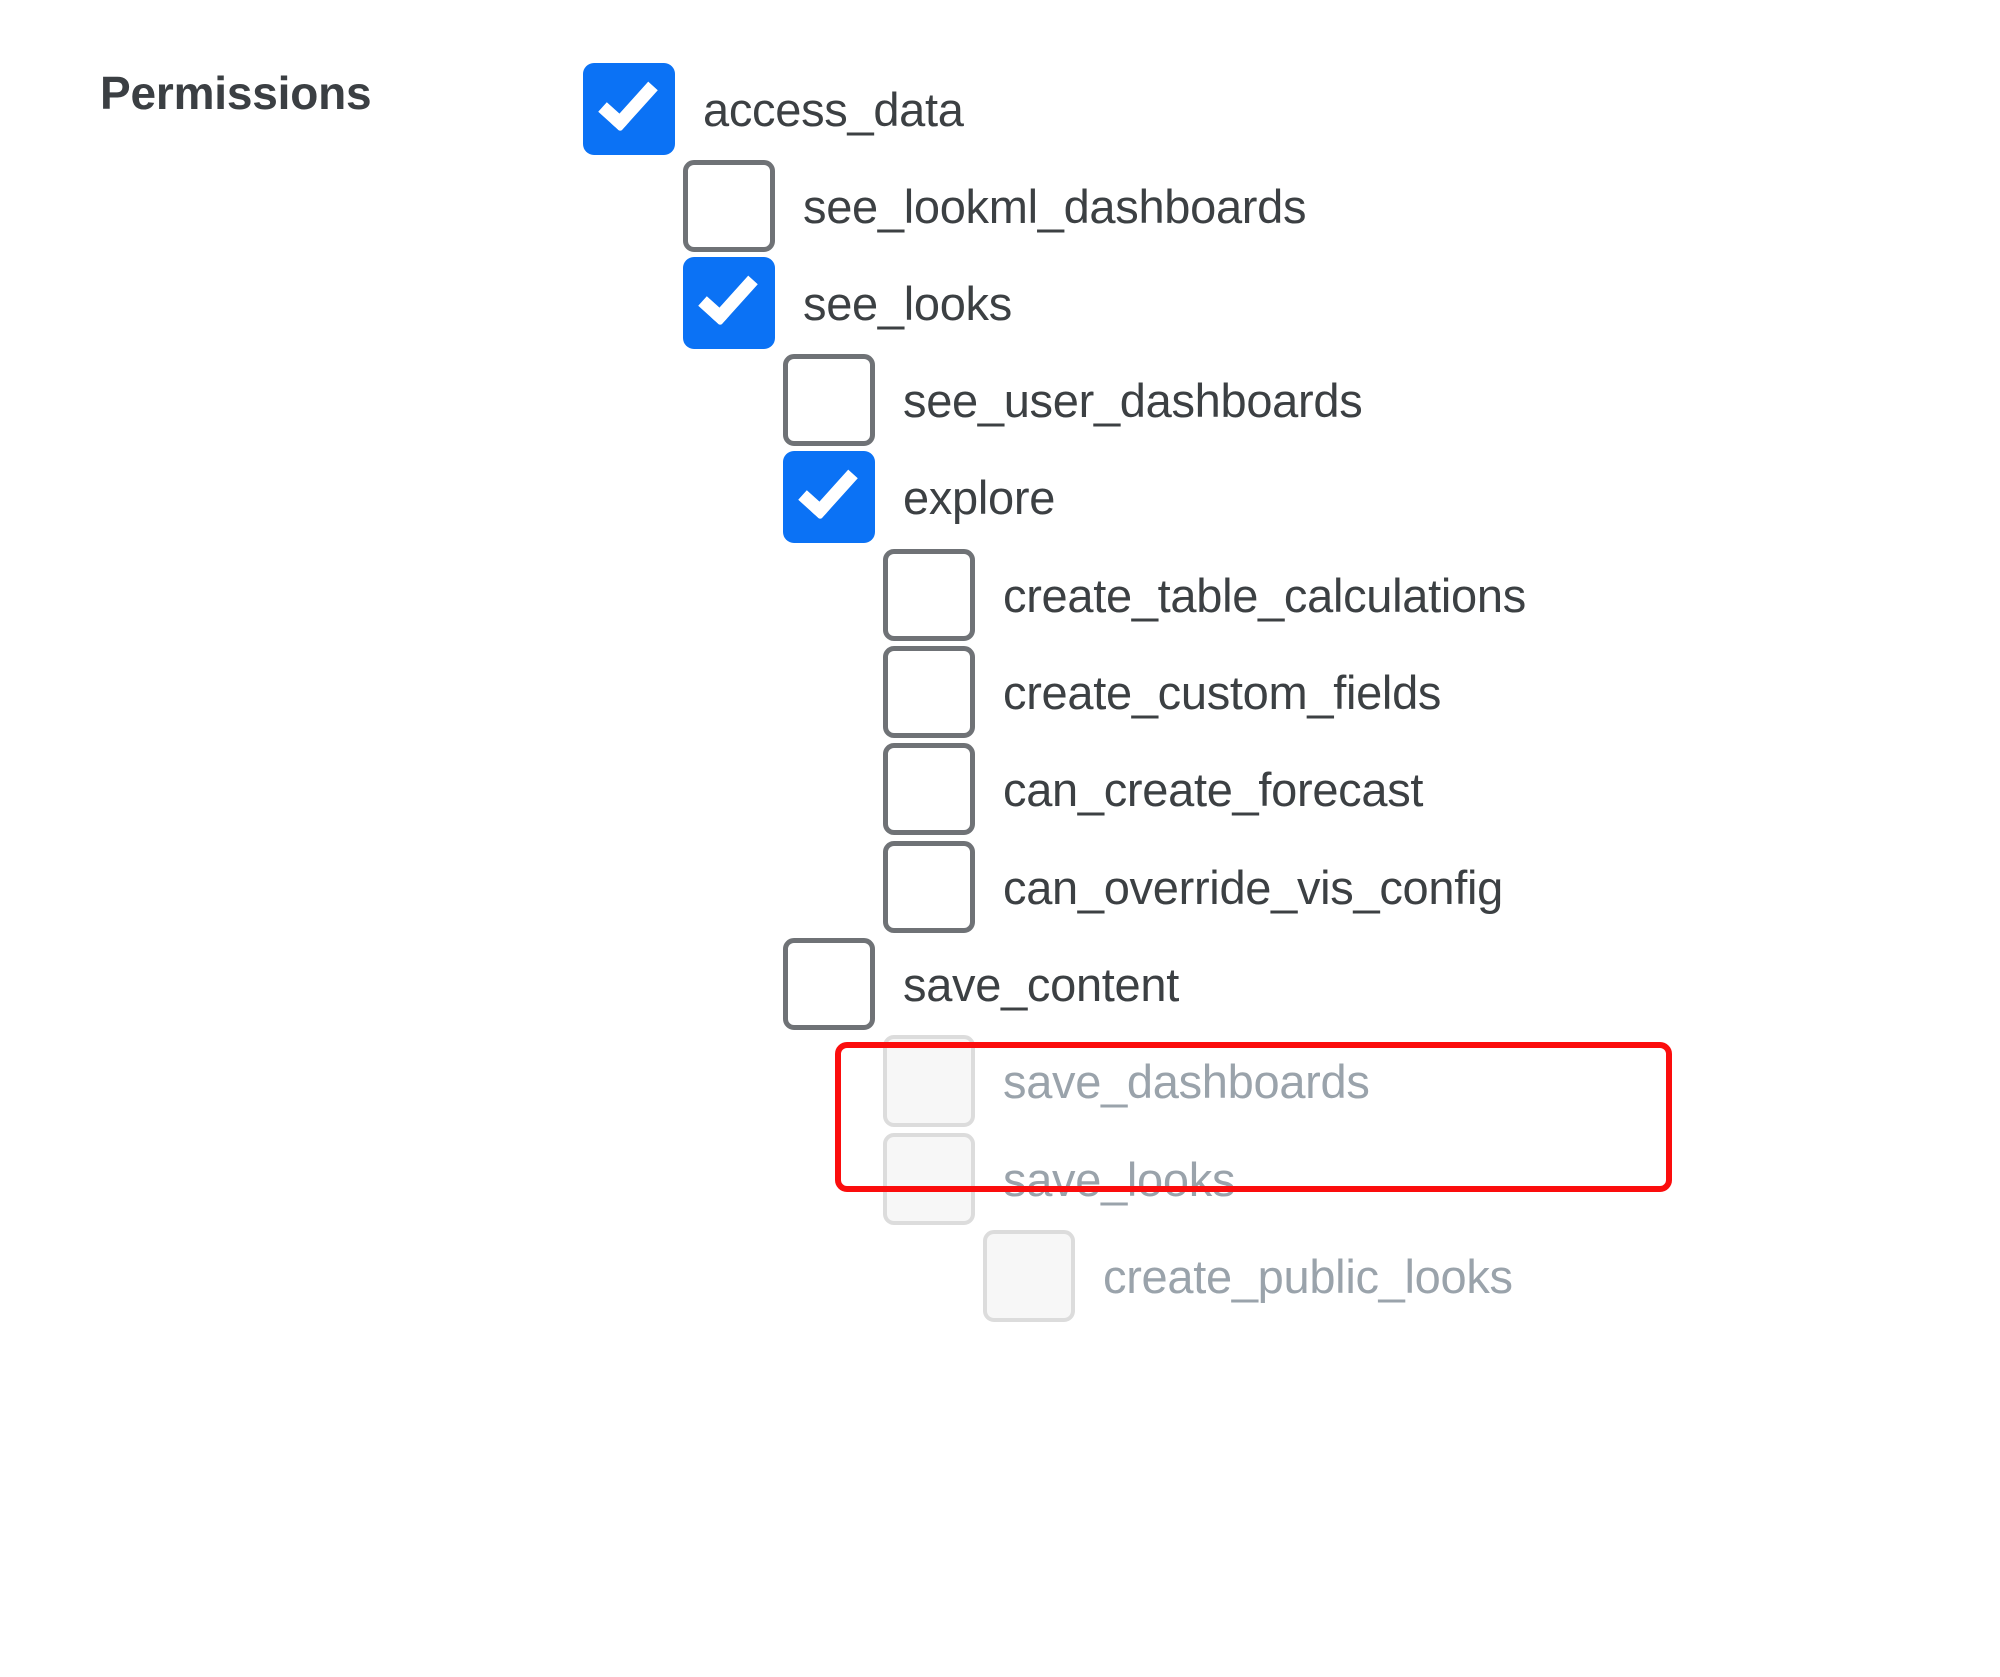  What do you see at coordinates (1308, 1276) in the screenshot?
I see `permission-label: create_public_looks` at bounding box center [1308, 1276].